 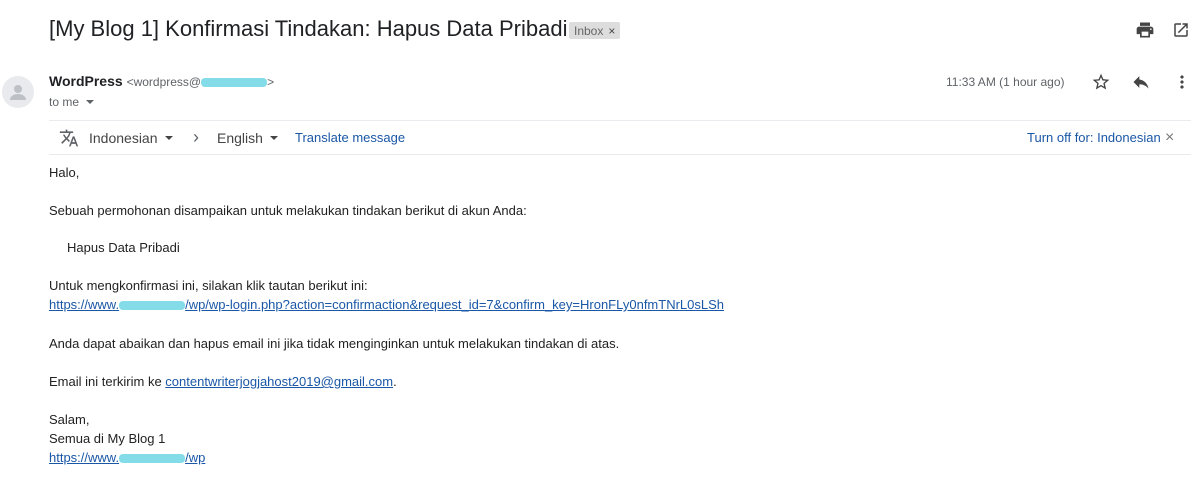 I want to click on sender-avatar, so click(x=18, y=92).